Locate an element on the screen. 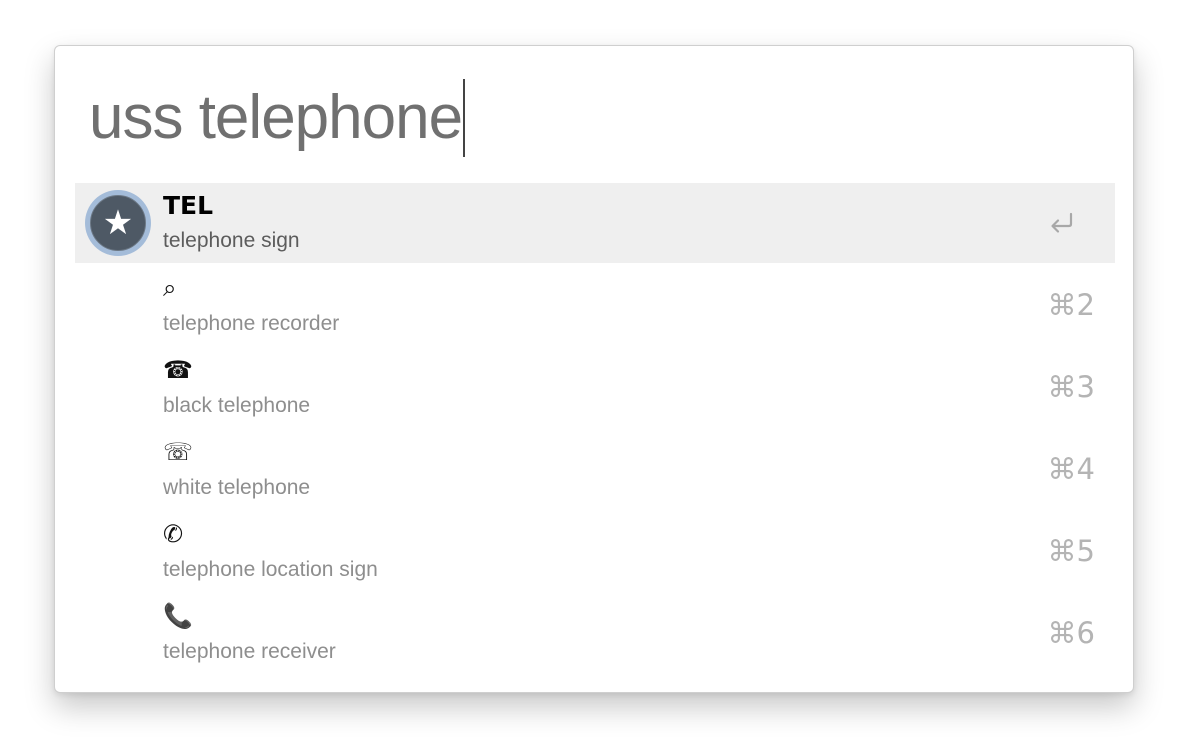 This screenshot has height=756, width=1188. result-shortcut: ⌘3 is located at coordinates (1071, 387).